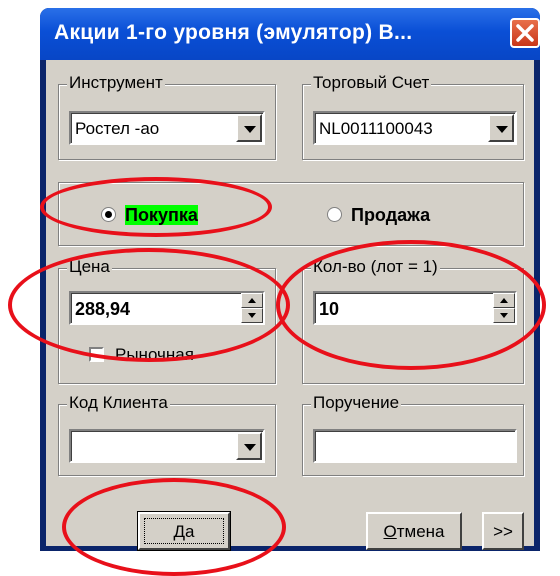 The height and width of the screenshot is (576, 560). What do you see at coordinates (334, 214) in the screenshot?
I see `radio-unselected-icon` at bounding box center [334, 214].